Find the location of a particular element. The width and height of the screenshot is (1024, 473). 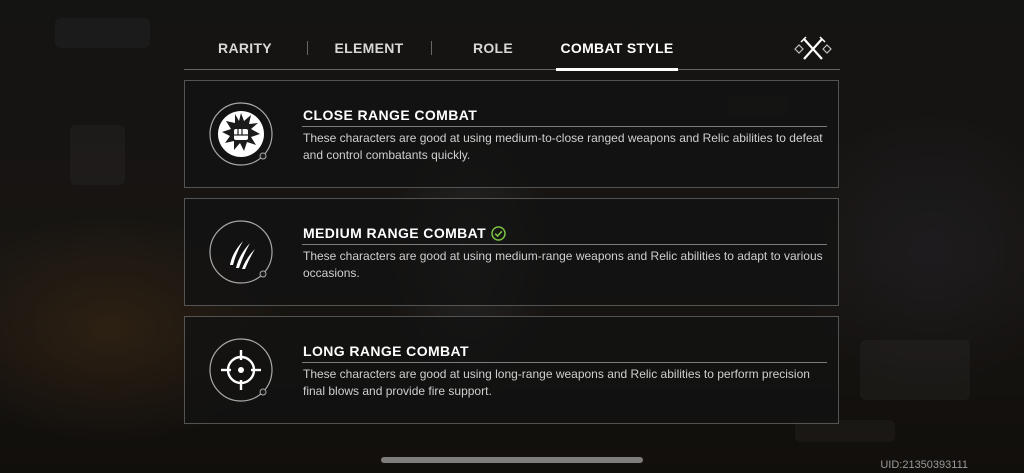

close-button is located at coordinates (813, 49).